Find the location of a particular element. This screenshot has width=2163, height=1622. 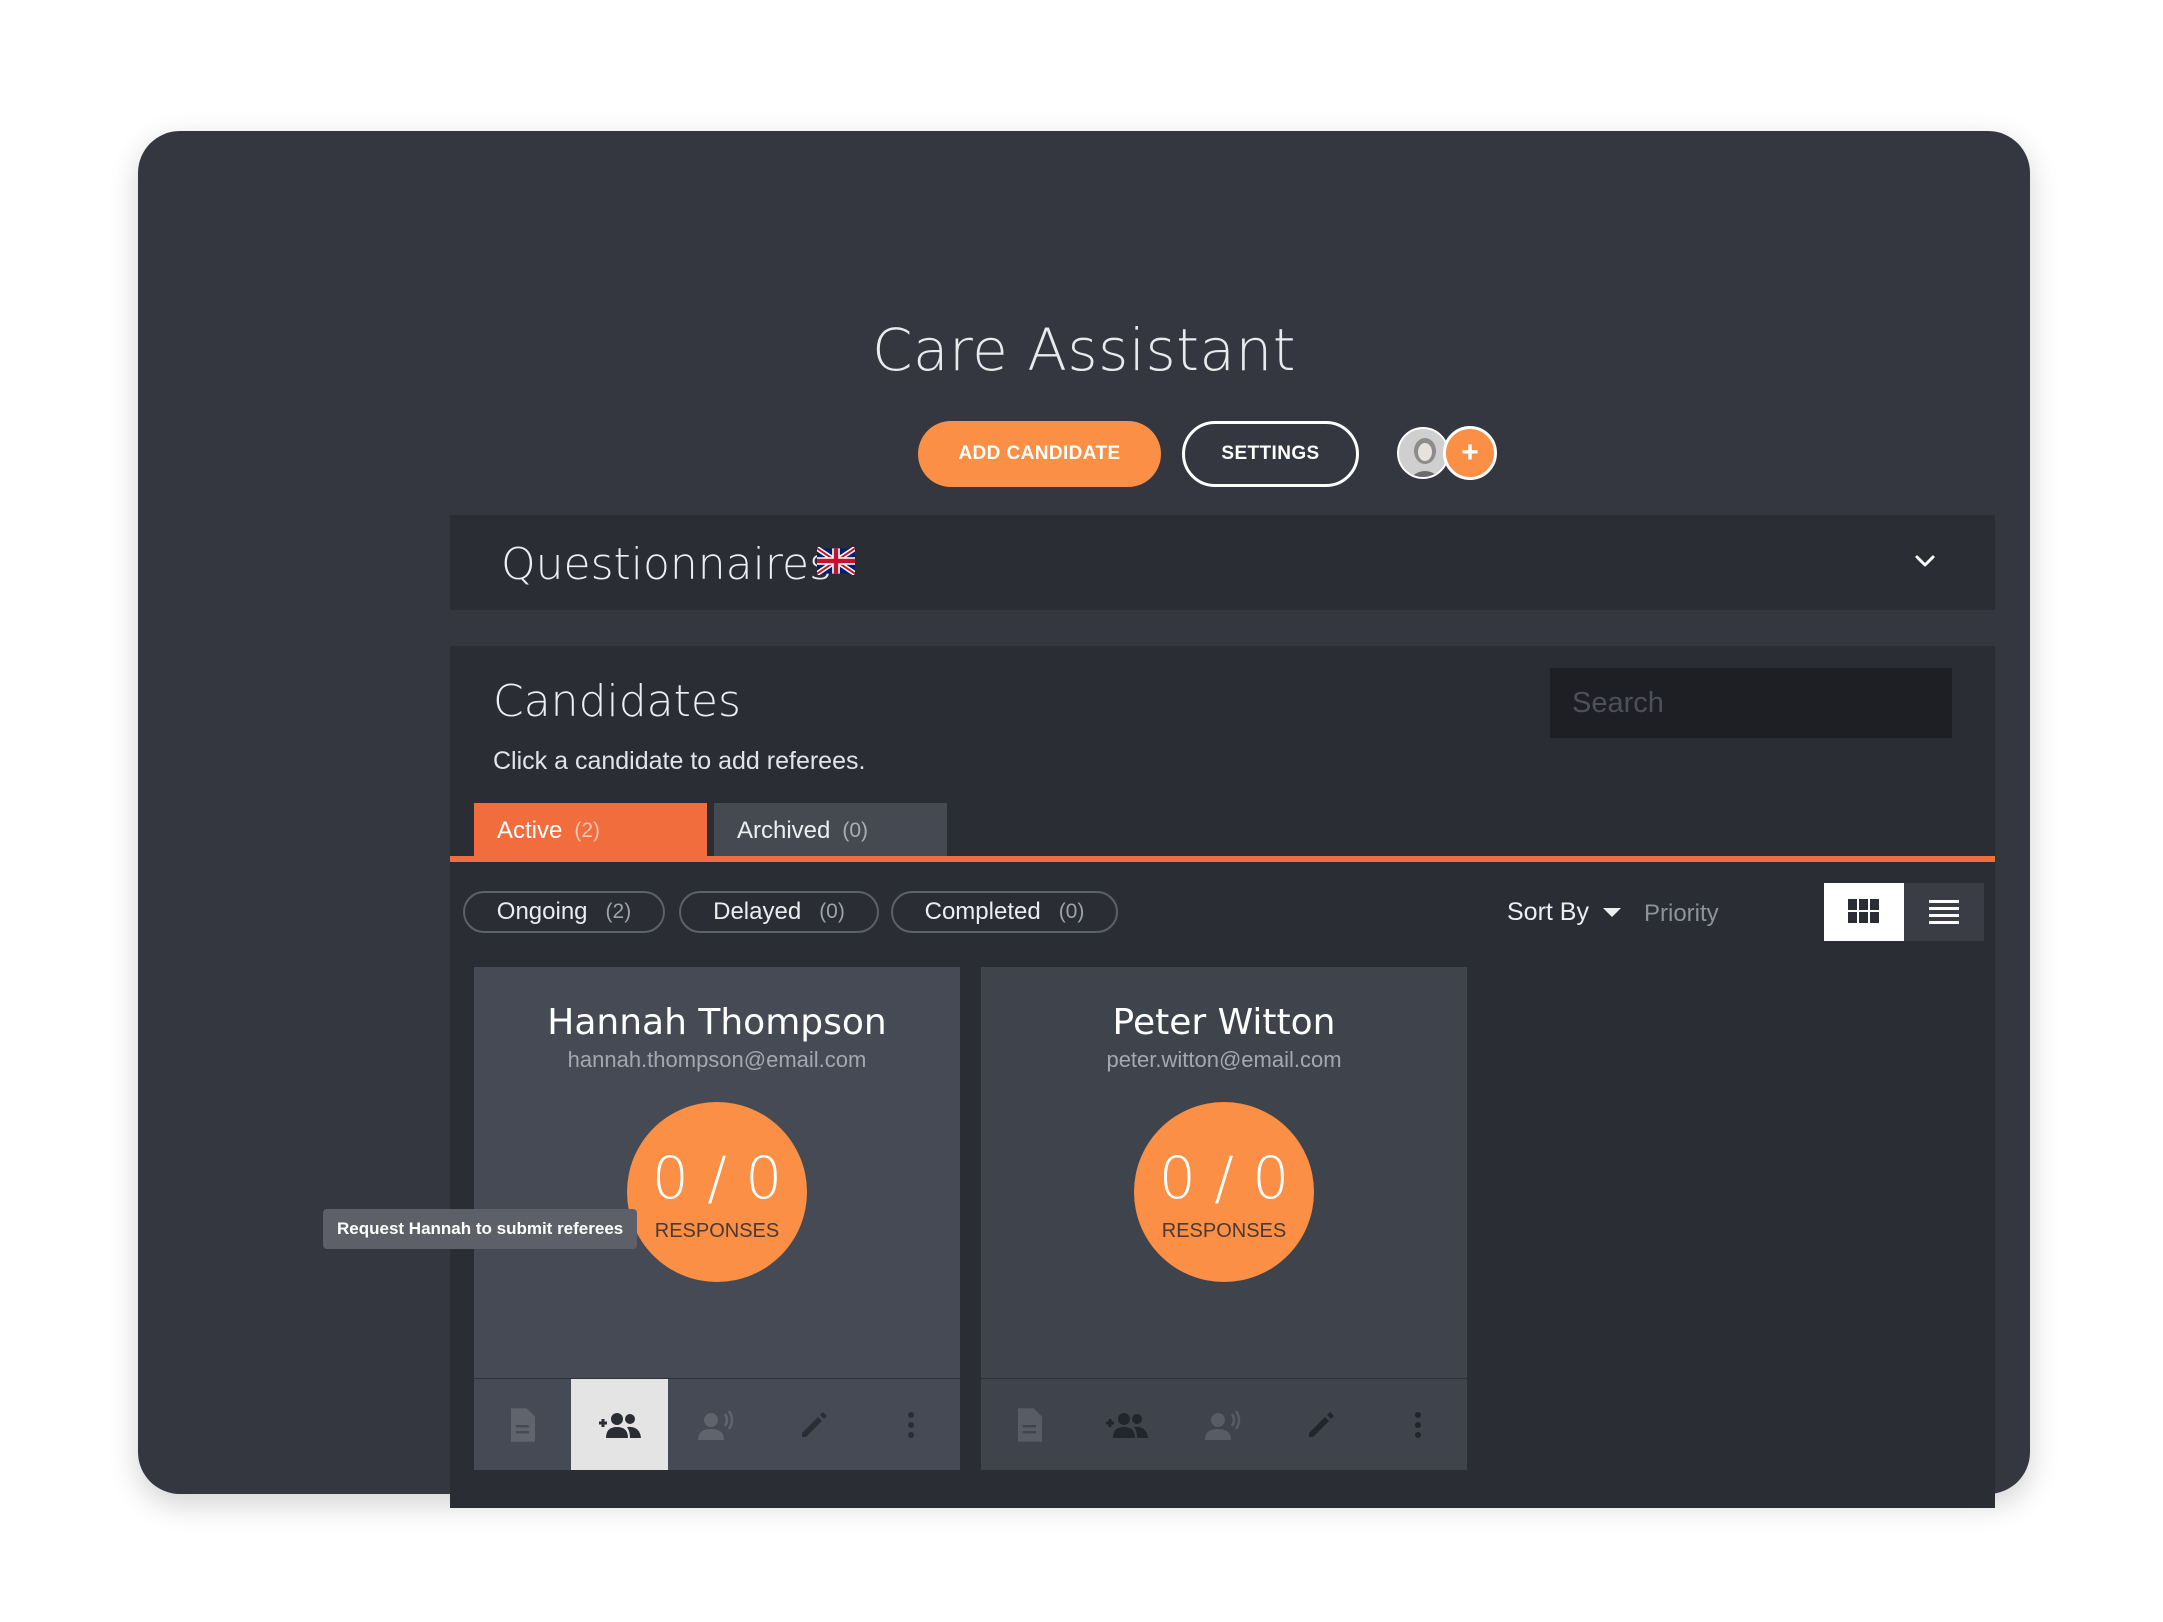

sort-dropdown: Sort By is located at coordinates (1564, 912).